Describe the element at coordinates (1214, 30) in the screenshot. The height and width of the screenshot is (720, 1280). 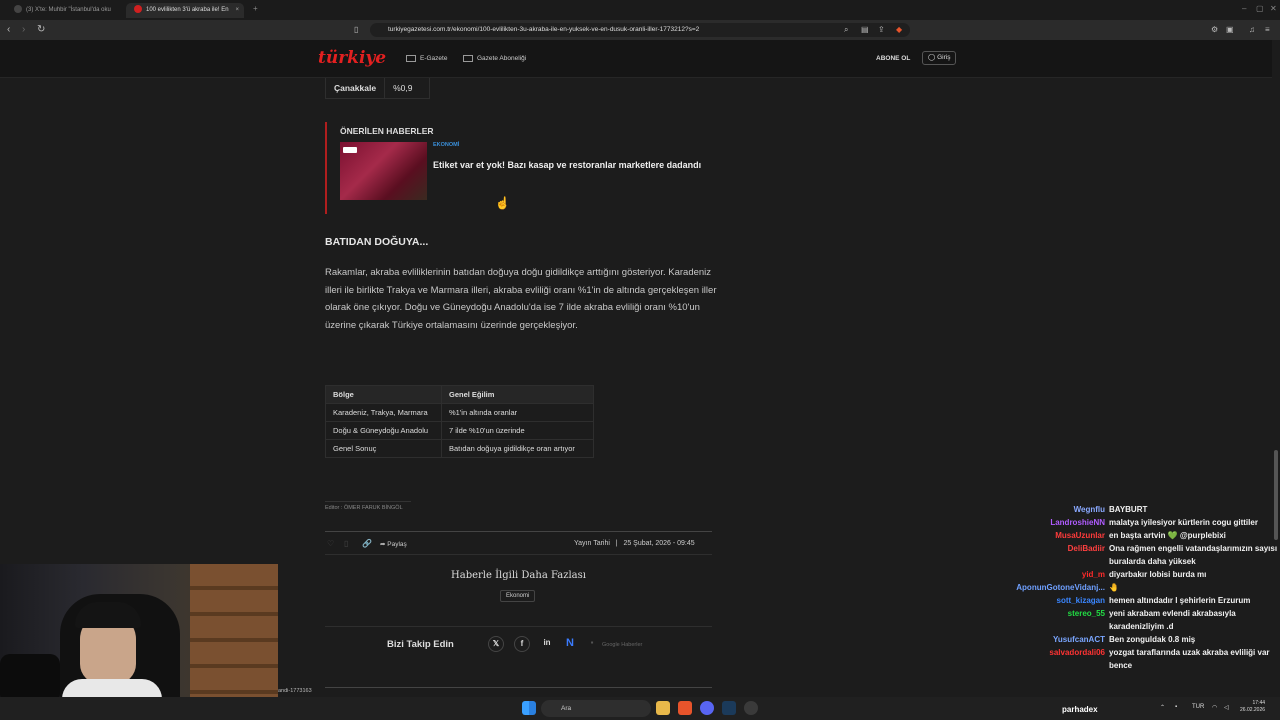
I see `extensions-icon: ⚙` at that location.